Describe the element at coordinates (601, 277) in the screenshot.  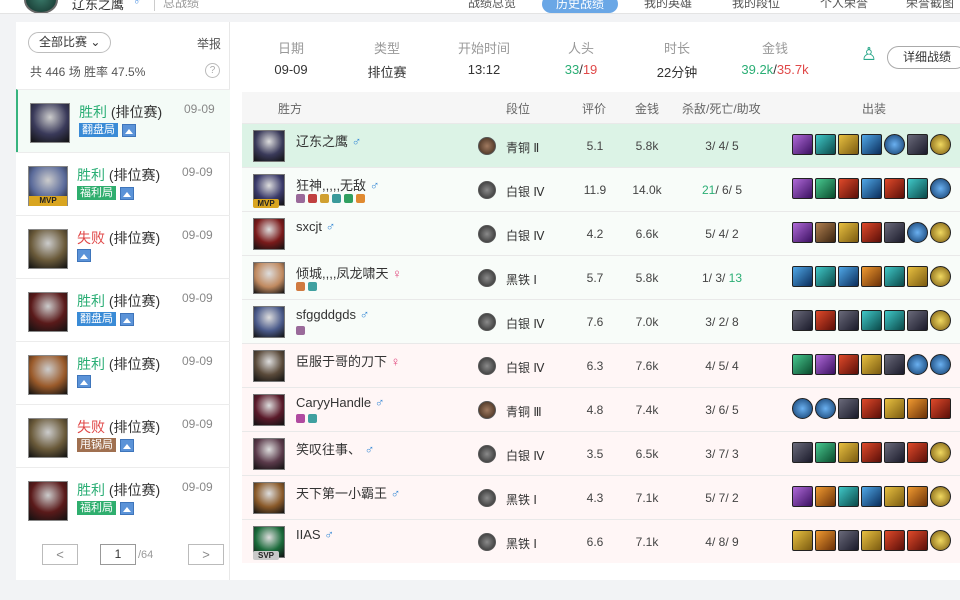
I see `table-row: 倾城,,,,凤龙啸天 ♀ 黑铁 Ⅰ 5.7 5.8k 1/ 3/ 13` at that location.